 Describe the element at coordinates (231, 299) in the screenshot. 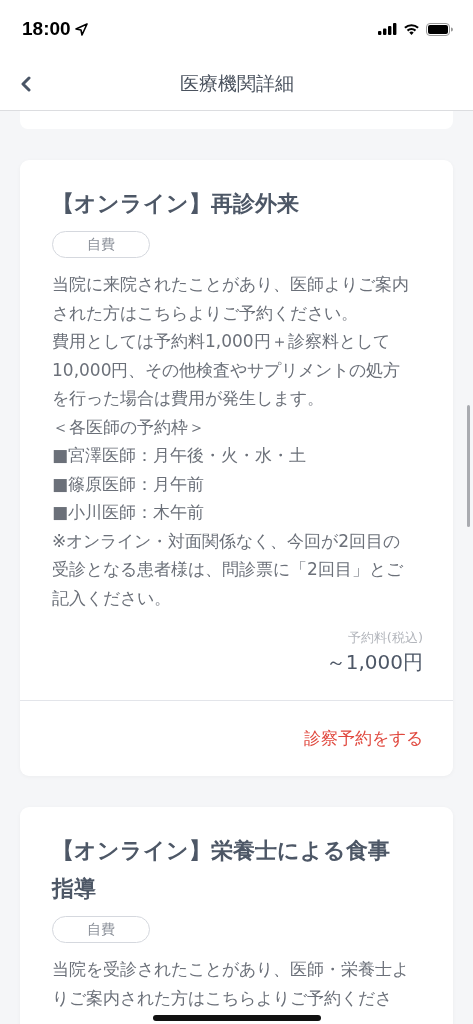

I see `description-paragraph: 当院に来院されたことがあり、医師よりご案内された方はこちらよりご予約ください。` at that location.